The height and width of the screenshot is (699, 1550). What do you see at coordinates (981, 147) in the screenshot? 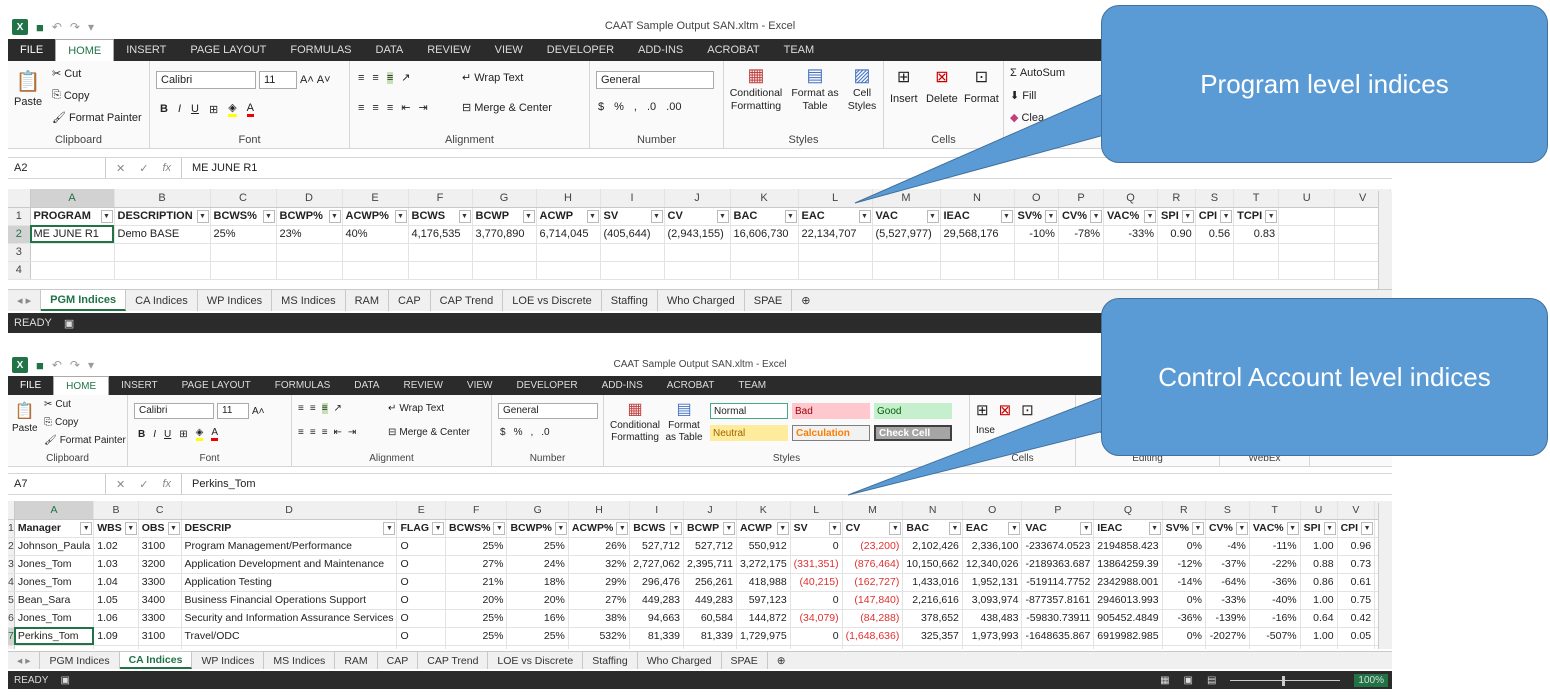
I see `pointer-program` at bounding box center [981, 147].